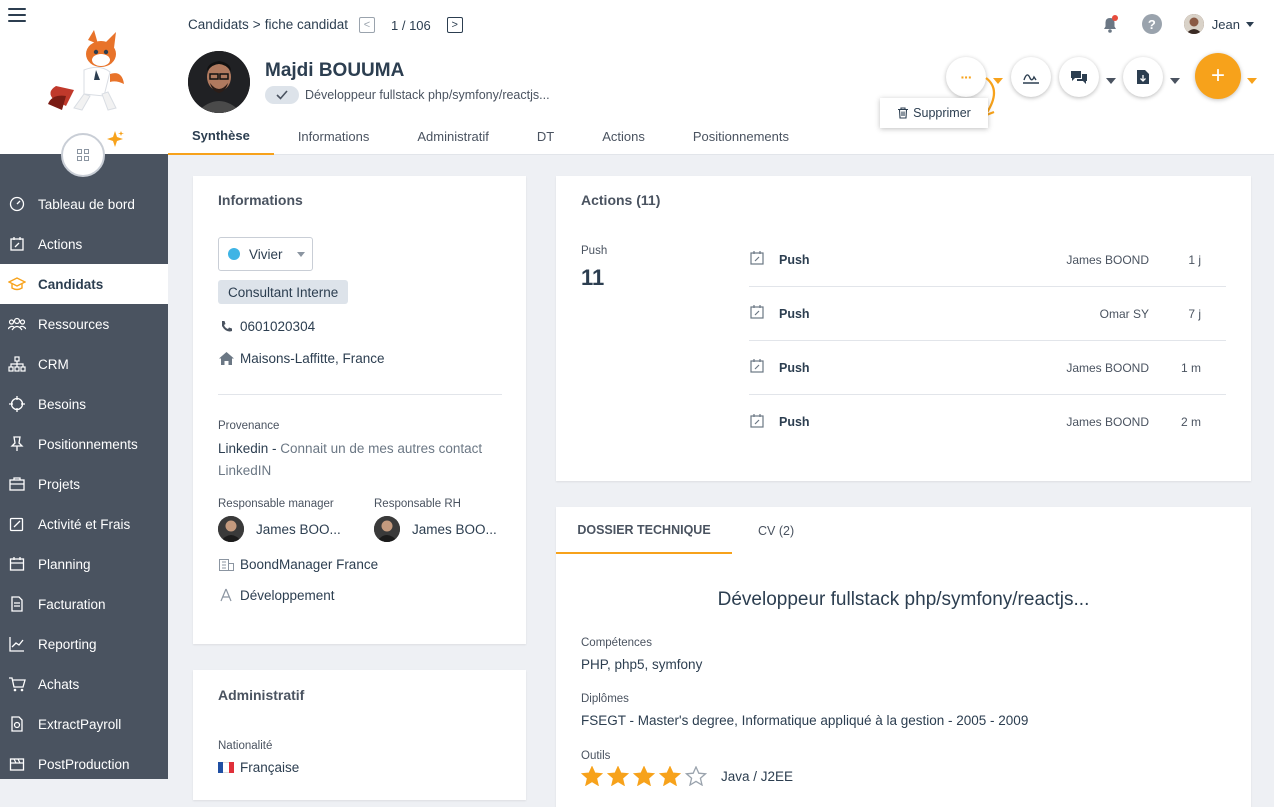  I want to click on tab-cv: CV (2), so click(776, 530).